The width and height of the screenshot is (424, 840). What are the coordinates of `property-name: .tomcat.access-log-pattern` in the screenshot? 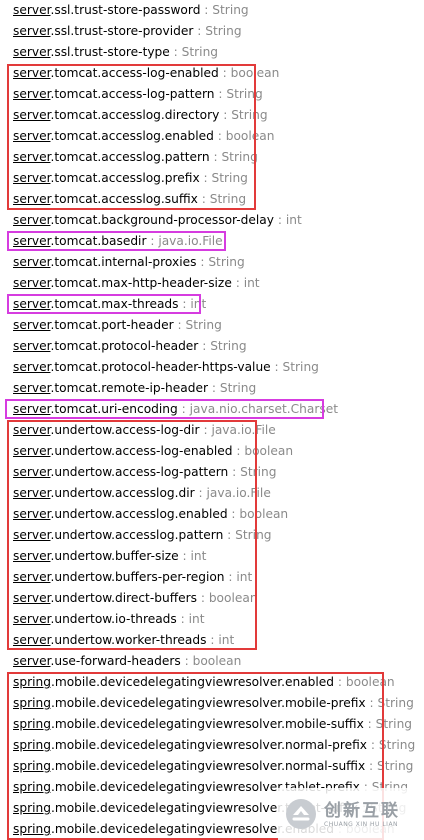 It's located at (132, 94).